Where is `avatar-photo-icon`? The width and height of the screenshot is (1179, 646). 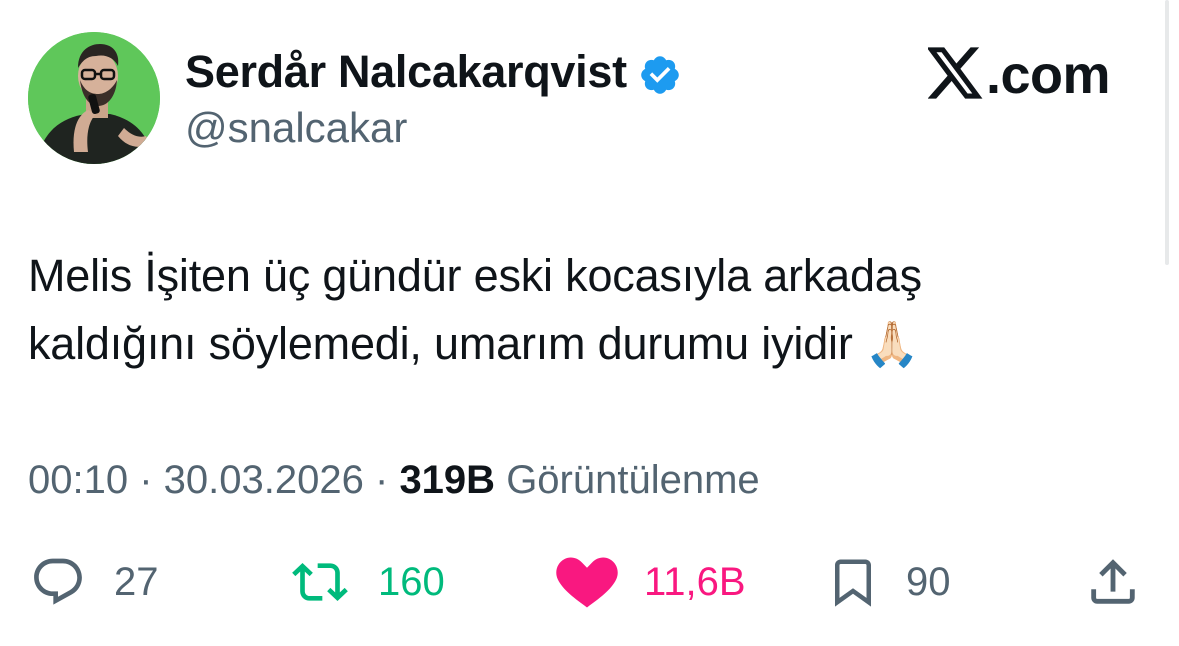
avatar-photo-icon is located at coordinates (94, 98).